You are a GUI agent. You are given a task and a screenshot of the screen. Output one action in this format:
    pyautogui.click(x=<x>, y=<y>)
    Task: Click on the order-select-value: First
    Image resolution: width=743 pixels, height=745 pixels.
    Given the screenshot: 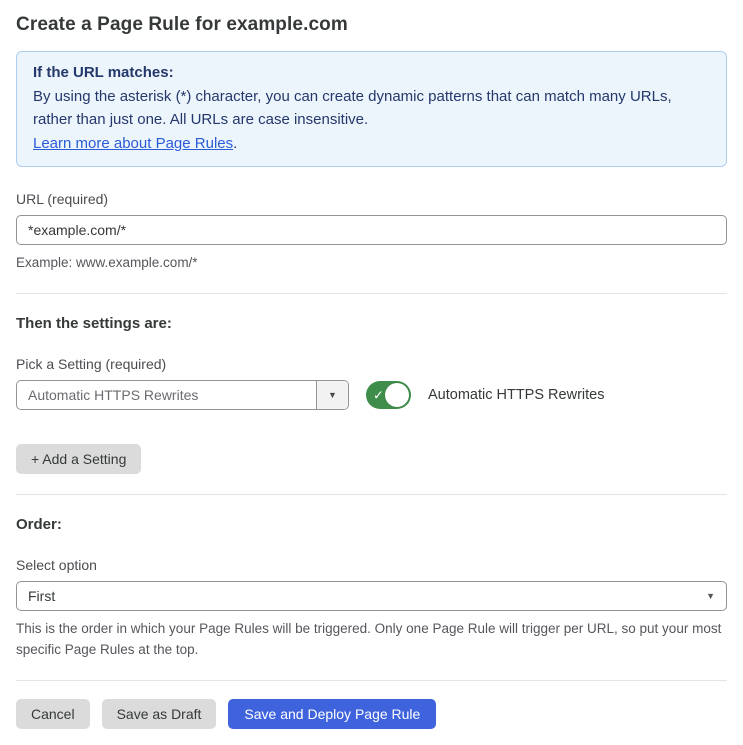 What is the action you would take?
    pyautogui.click(x=42, y=596)
    